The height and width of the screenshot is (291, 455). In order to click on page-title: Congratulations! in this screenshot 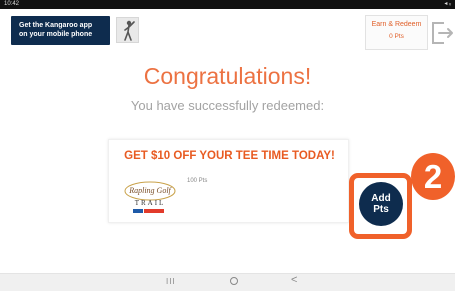, I will do `click(227, 76)`.